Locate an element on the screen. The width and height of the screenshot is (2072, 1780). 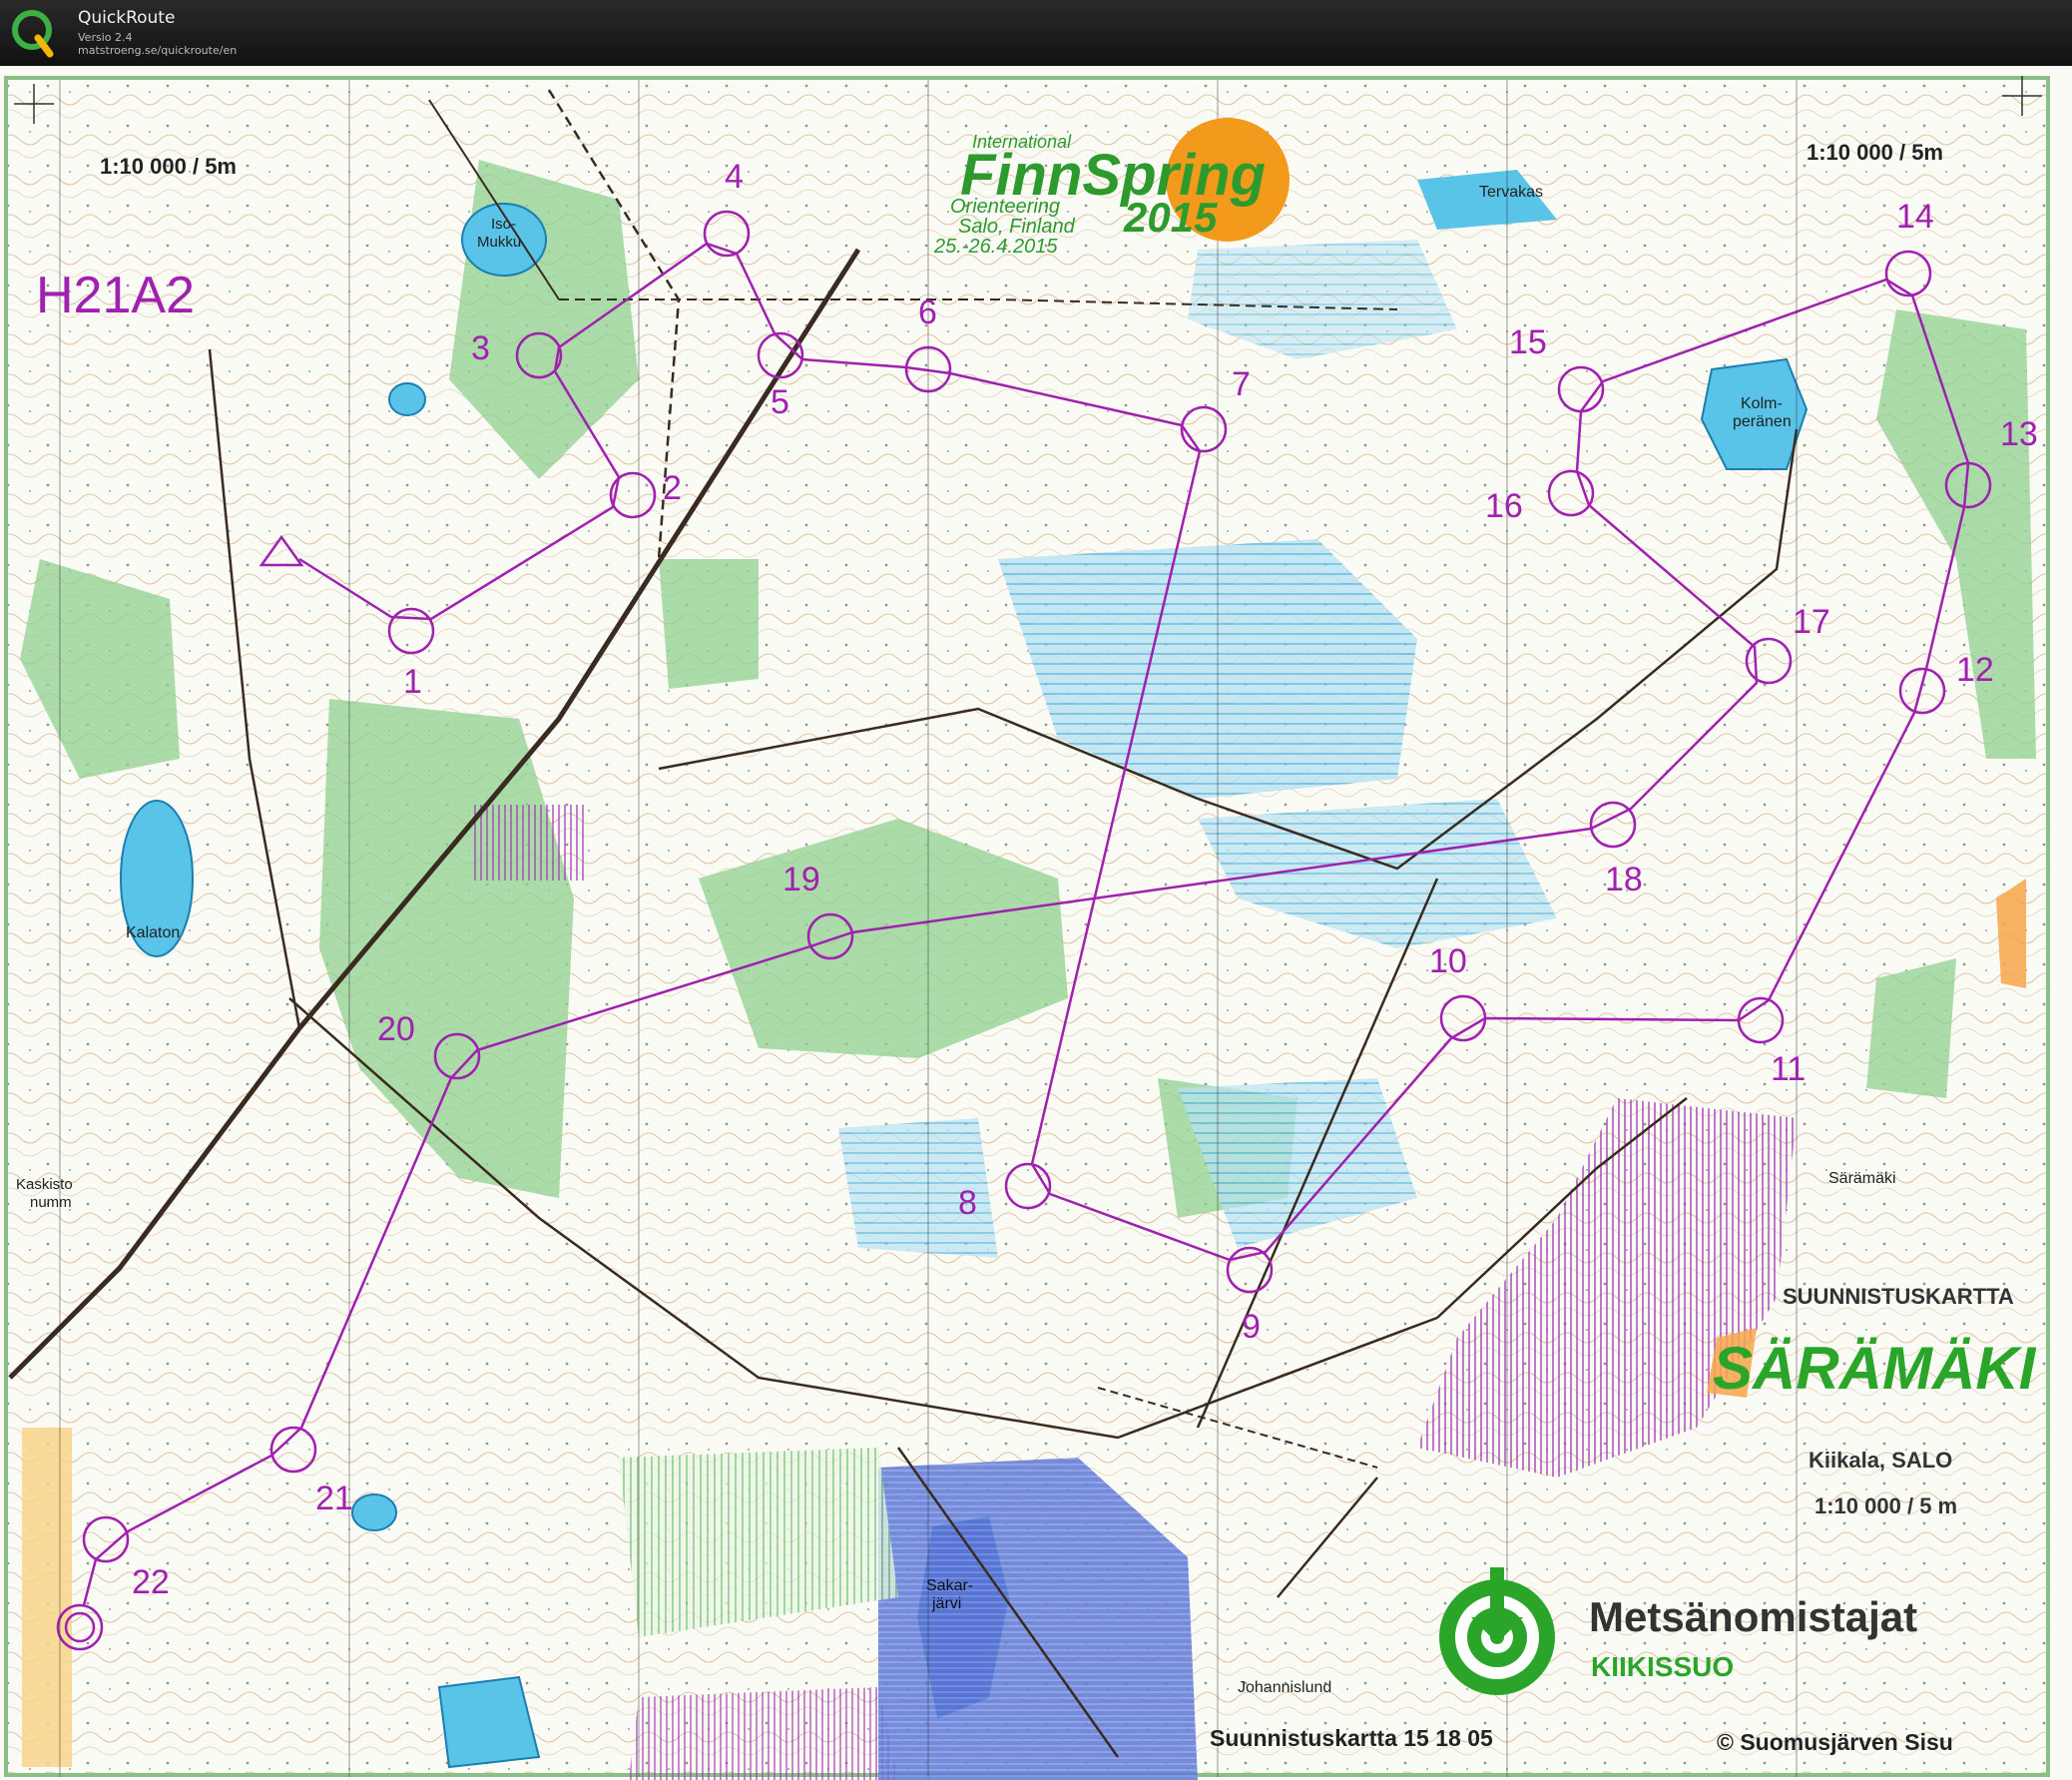
legend-scale: 1:10 000 / 5 m is located at coordinates (1886, 1505).